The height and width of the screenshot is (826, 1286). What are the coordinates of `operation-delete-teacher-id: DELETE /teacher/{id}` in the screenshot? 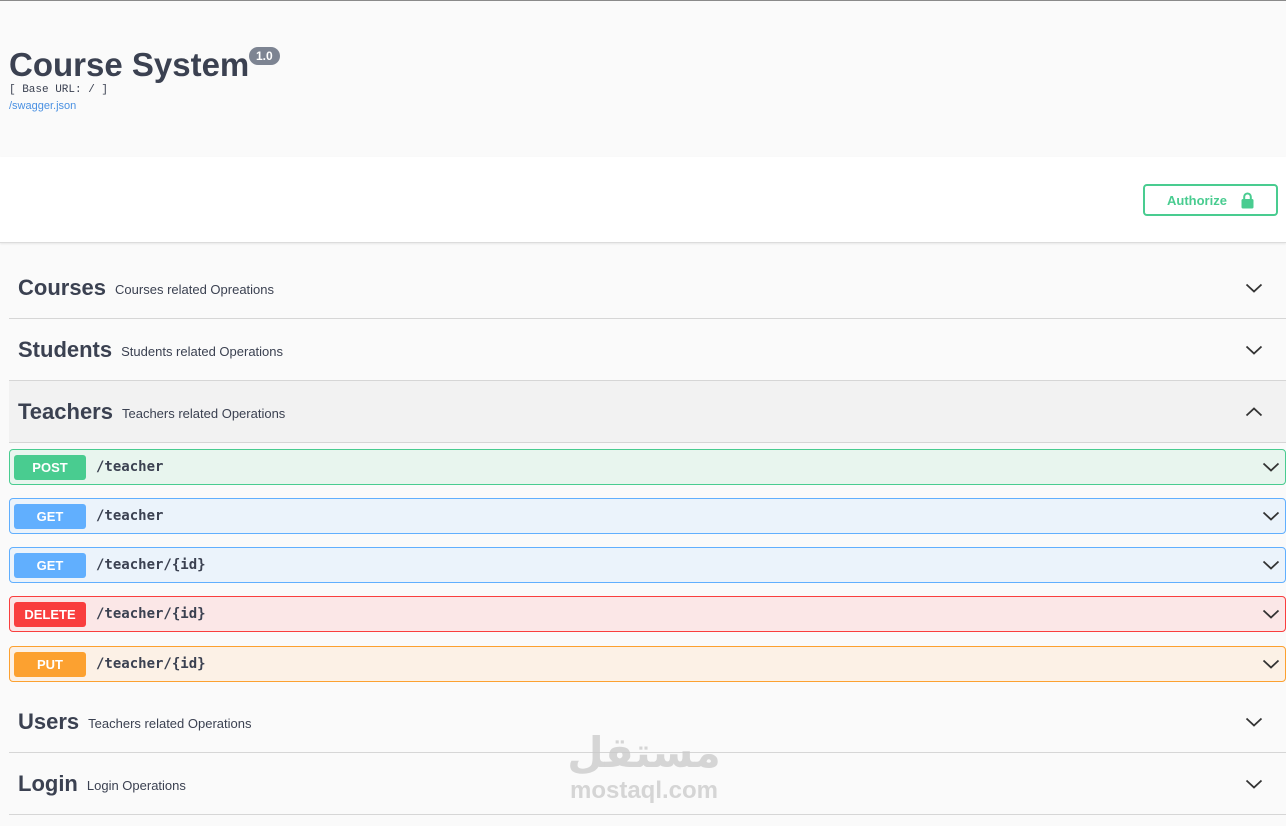 It's located at (647, 614).